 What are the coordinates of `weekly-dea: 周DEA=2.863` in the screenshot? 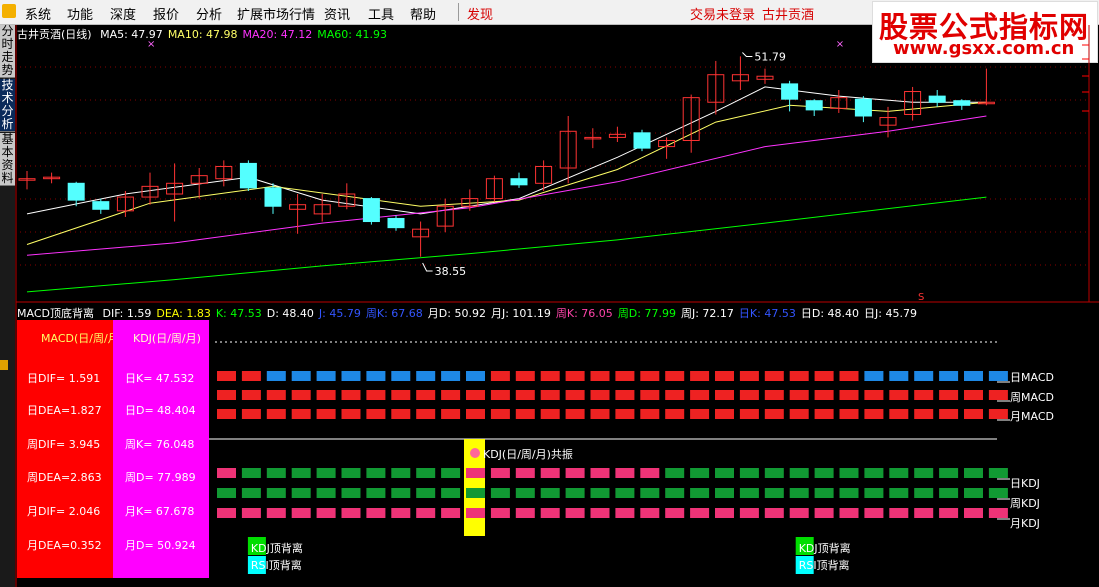 It's located at (64, 477).